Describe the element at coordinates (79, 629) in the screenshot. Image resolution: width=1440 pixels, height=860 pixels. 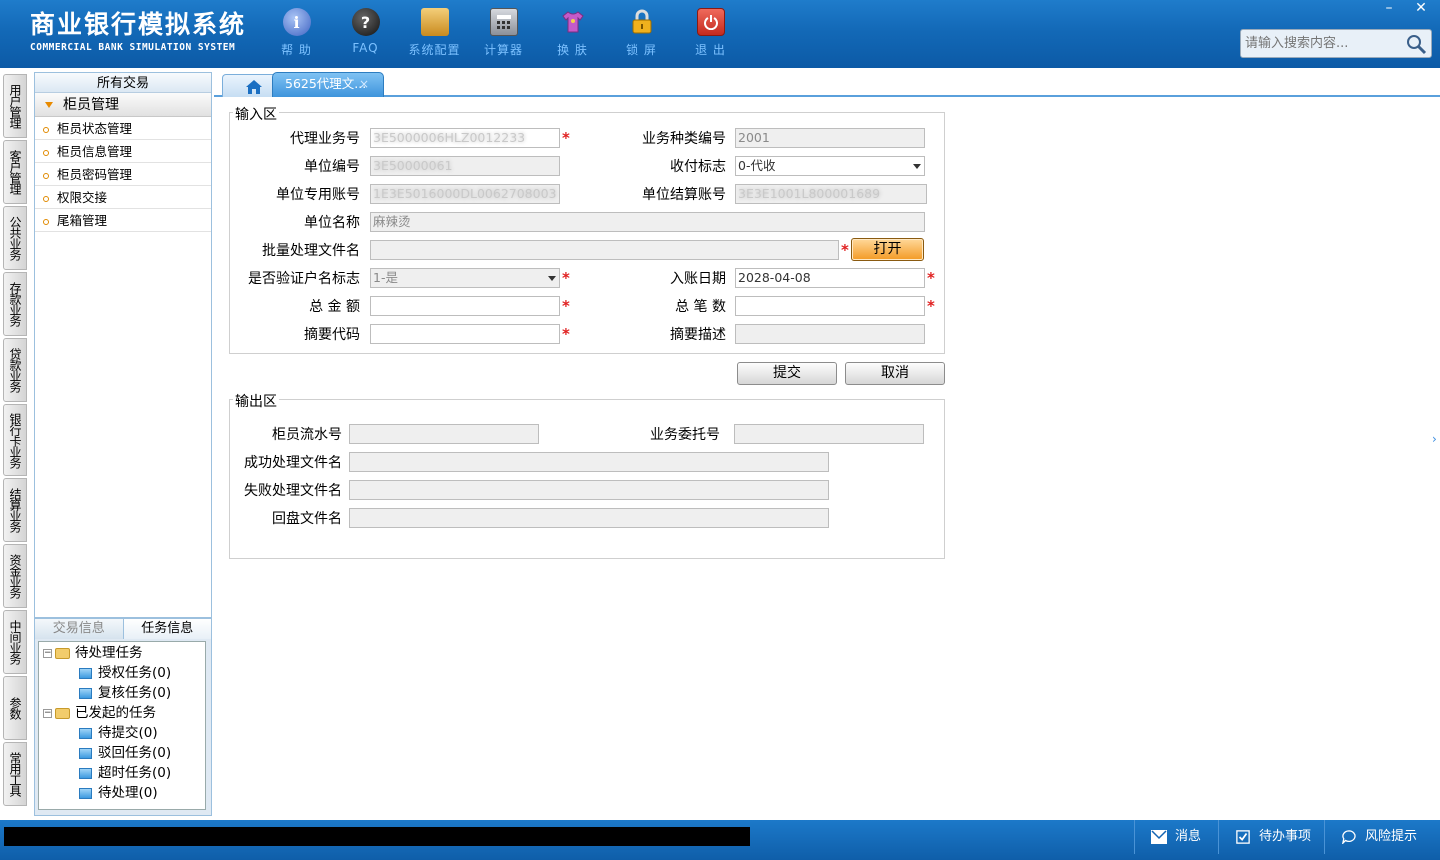
I see `tab-trade-info: 交易信息` at that location.